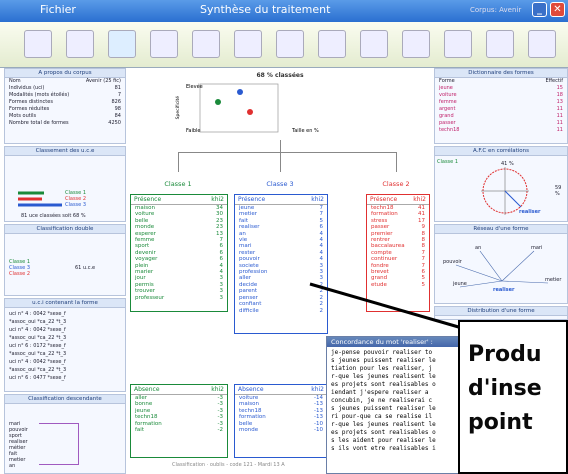 This screenshot has width=568, height=474. Describe the element at coordinates (501, 130) in the screenshot. I see `dict-row: techn18 11` at that location.